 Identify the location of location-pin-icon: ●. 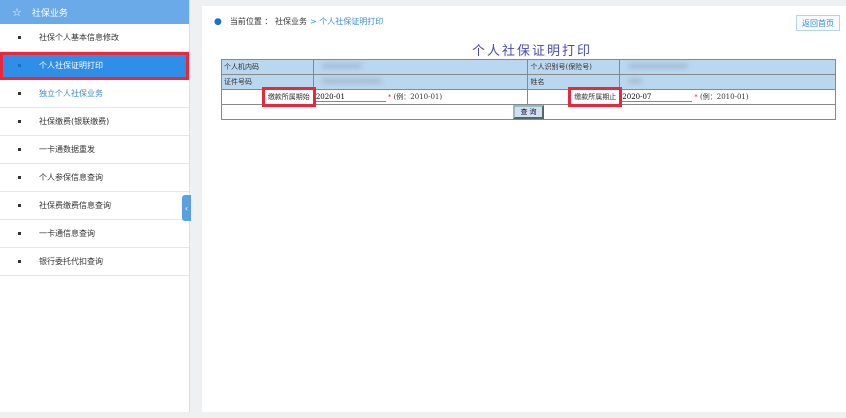
(218, 21).